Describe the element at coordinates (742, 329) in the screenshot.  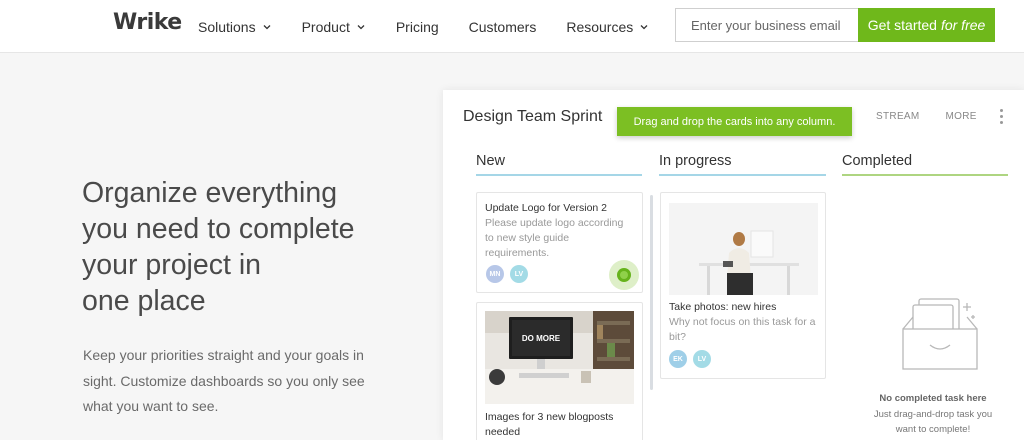
I see `card-description: Why not focus on this task for a bit?` at that location.